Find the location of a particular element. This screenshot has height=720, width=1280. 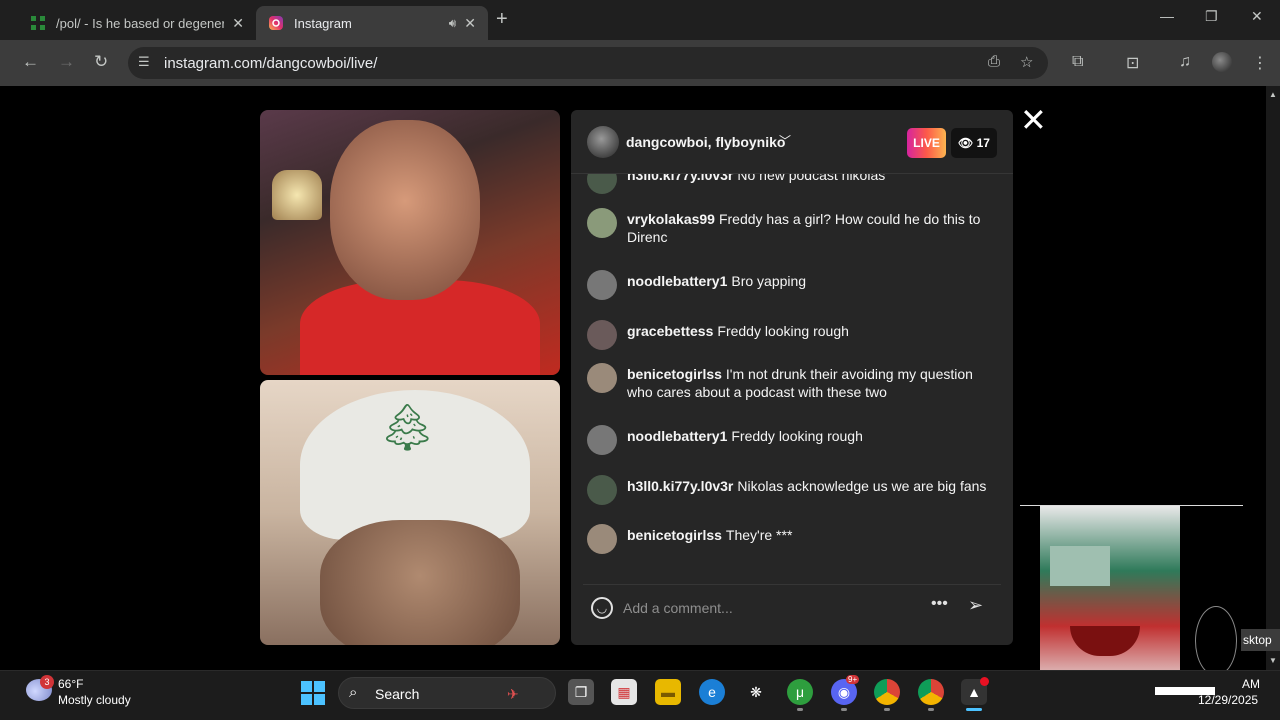

eye-icon: 👁︎ is located at coordinates (966, 143).